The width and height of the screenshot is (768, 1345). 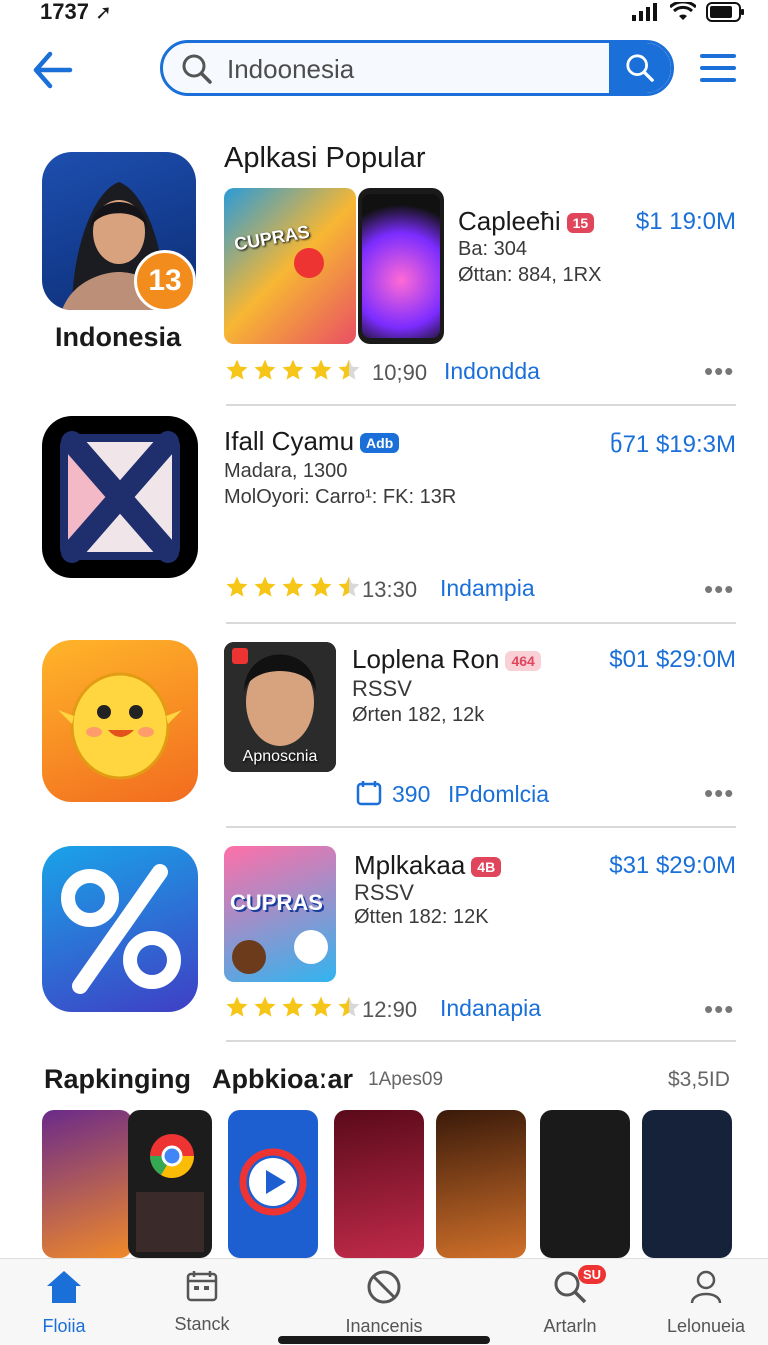 I want to click on ranking-tag: 1Apes09, so click(x=406, y=1079).